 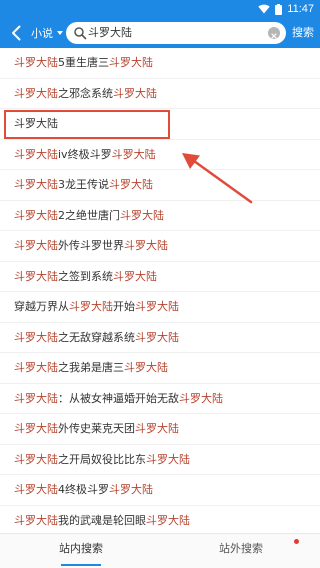 What do you see at coordinates (300, 9) in the screenshot?
I see `status-time: 11:47` at bounding box center [300, 9].